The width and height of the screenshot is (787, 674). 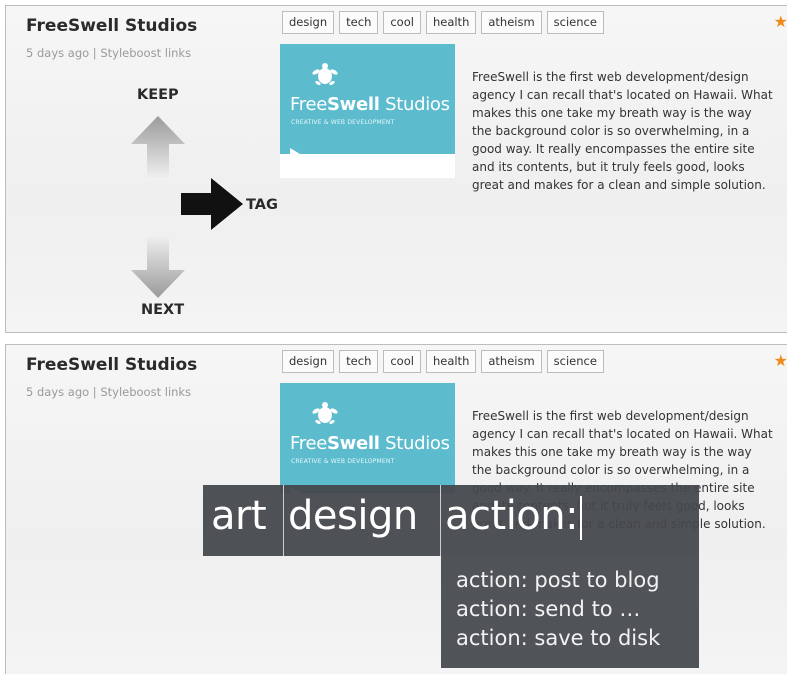 I want to click on suggestion-save-to-disk: action: save to disk, so click(x=570, y=638).